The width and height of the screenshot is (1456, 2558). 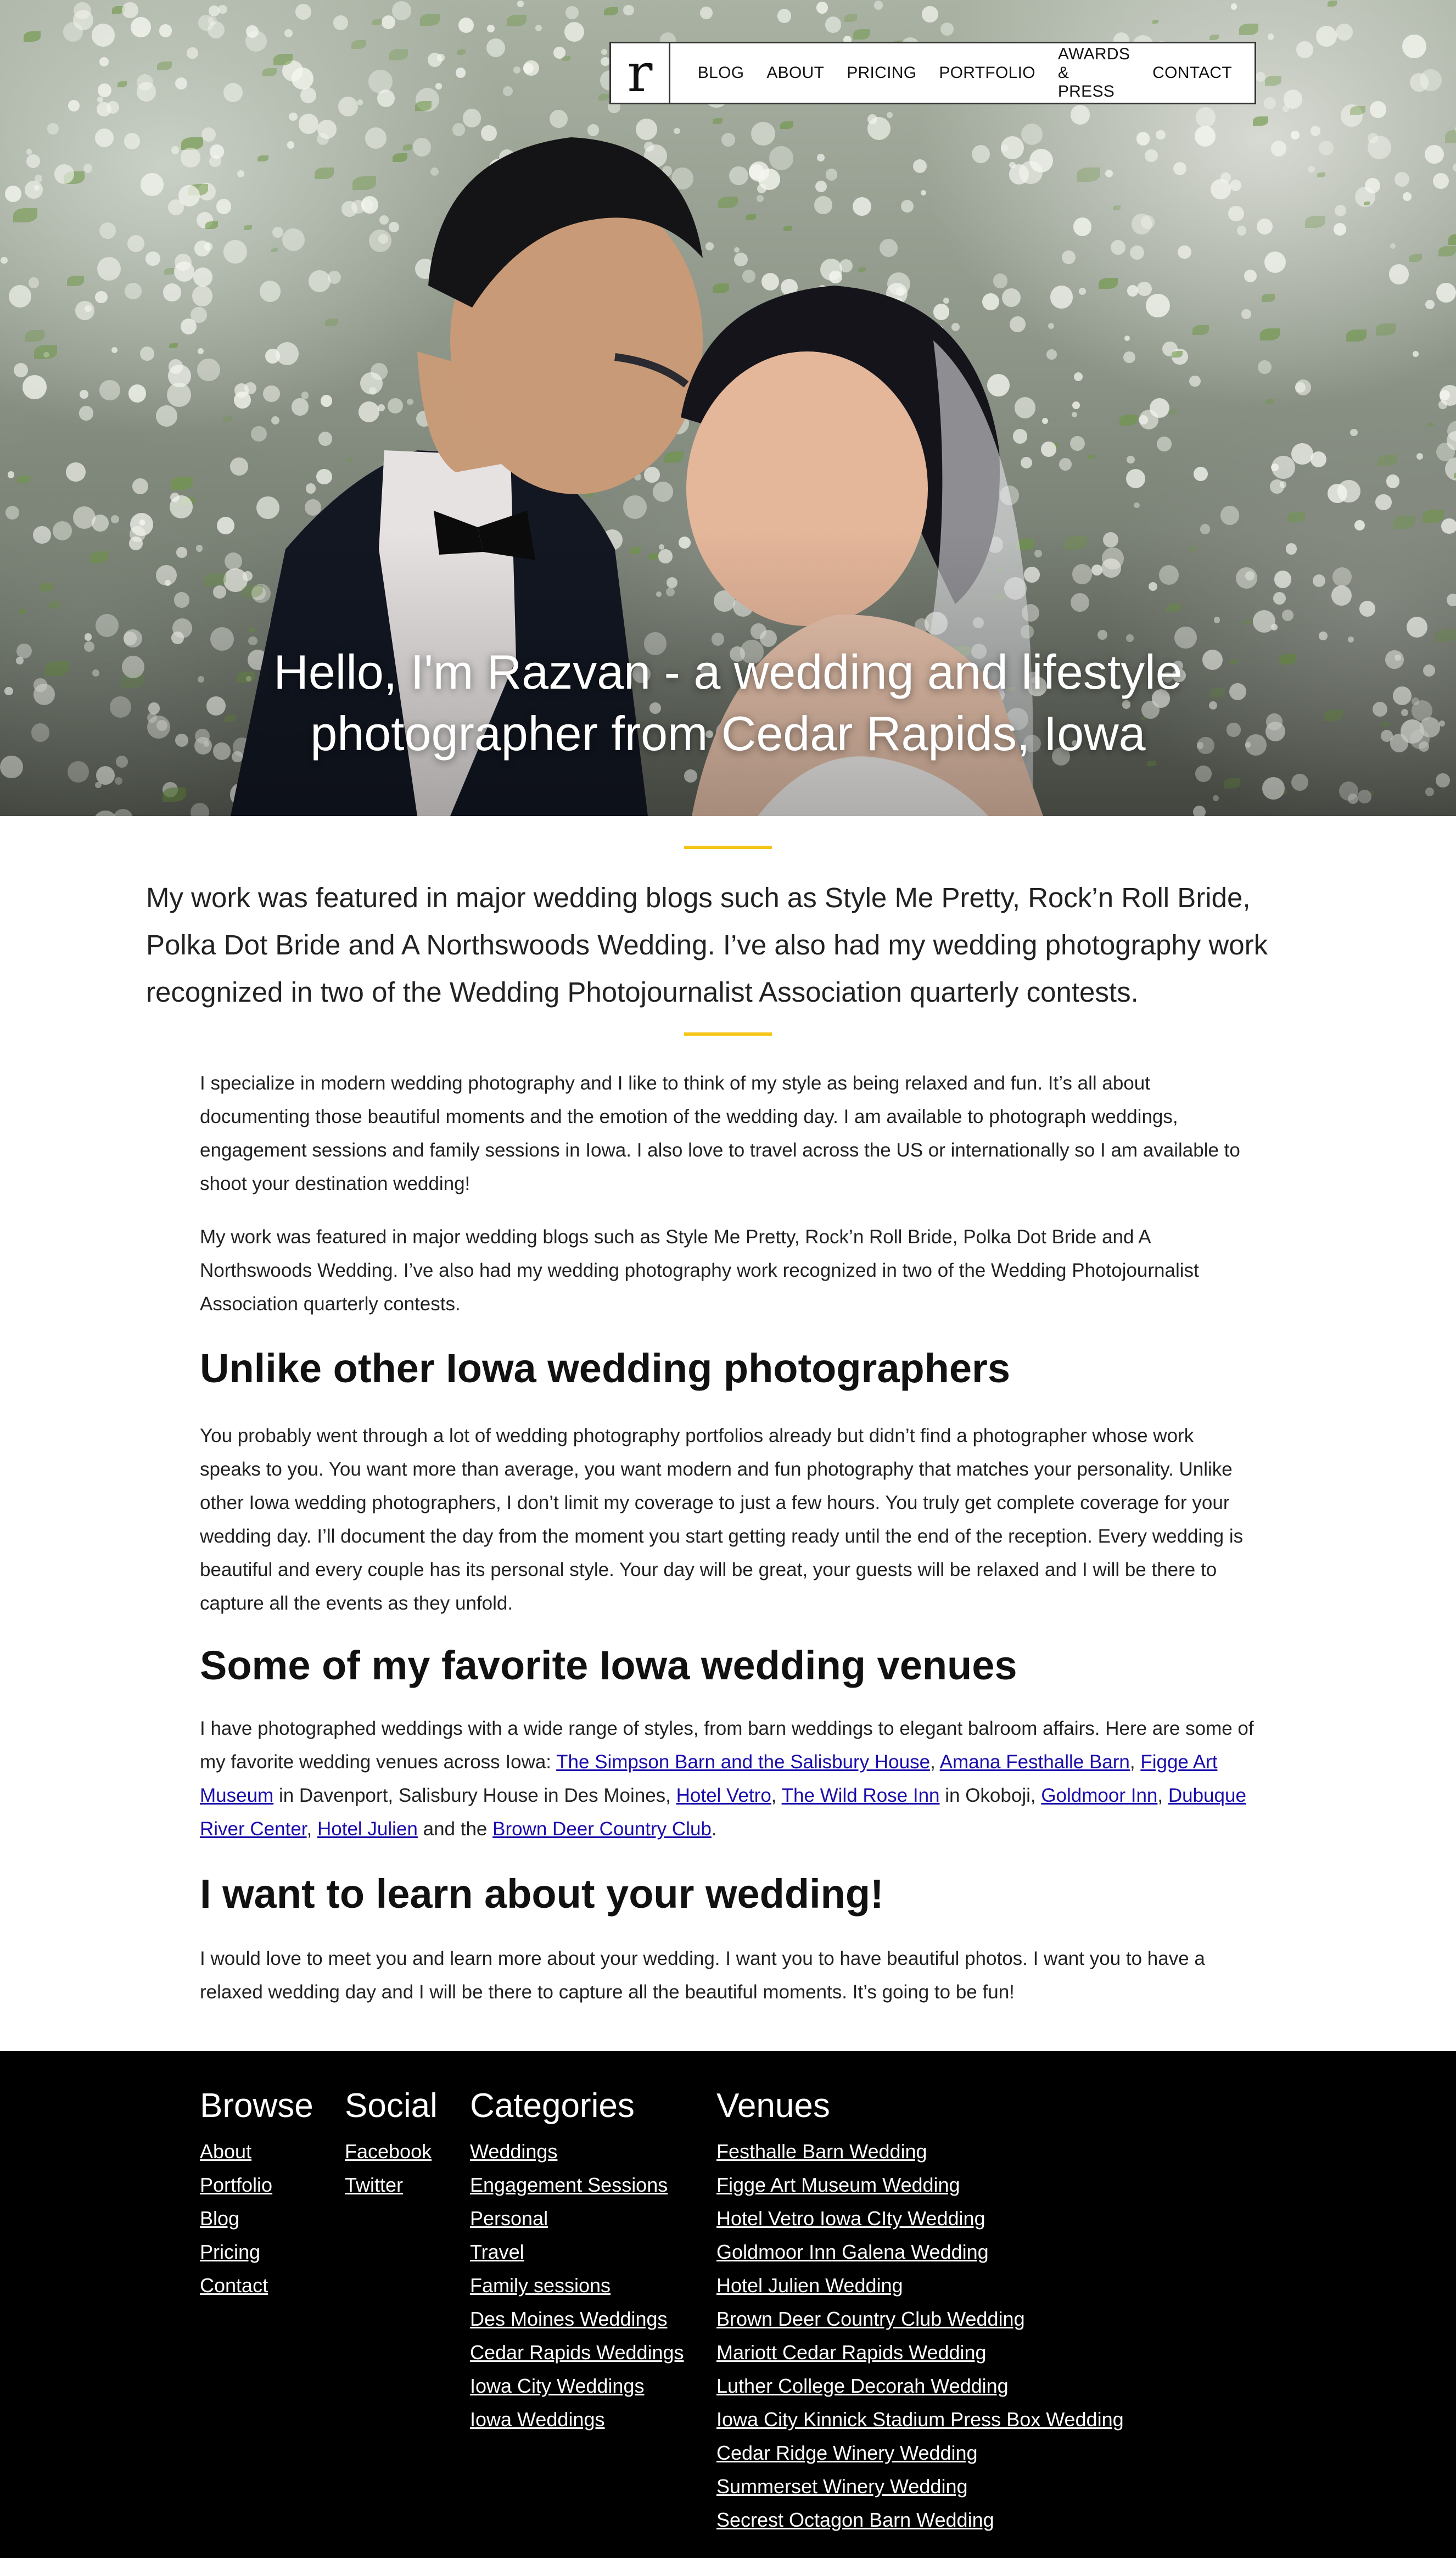 What do you see at coordinates (609, 1665) in the screenshot?
I see `heading-venues: Some of my favorite Iowa wedding venues` at bounding box center [609, 1665].